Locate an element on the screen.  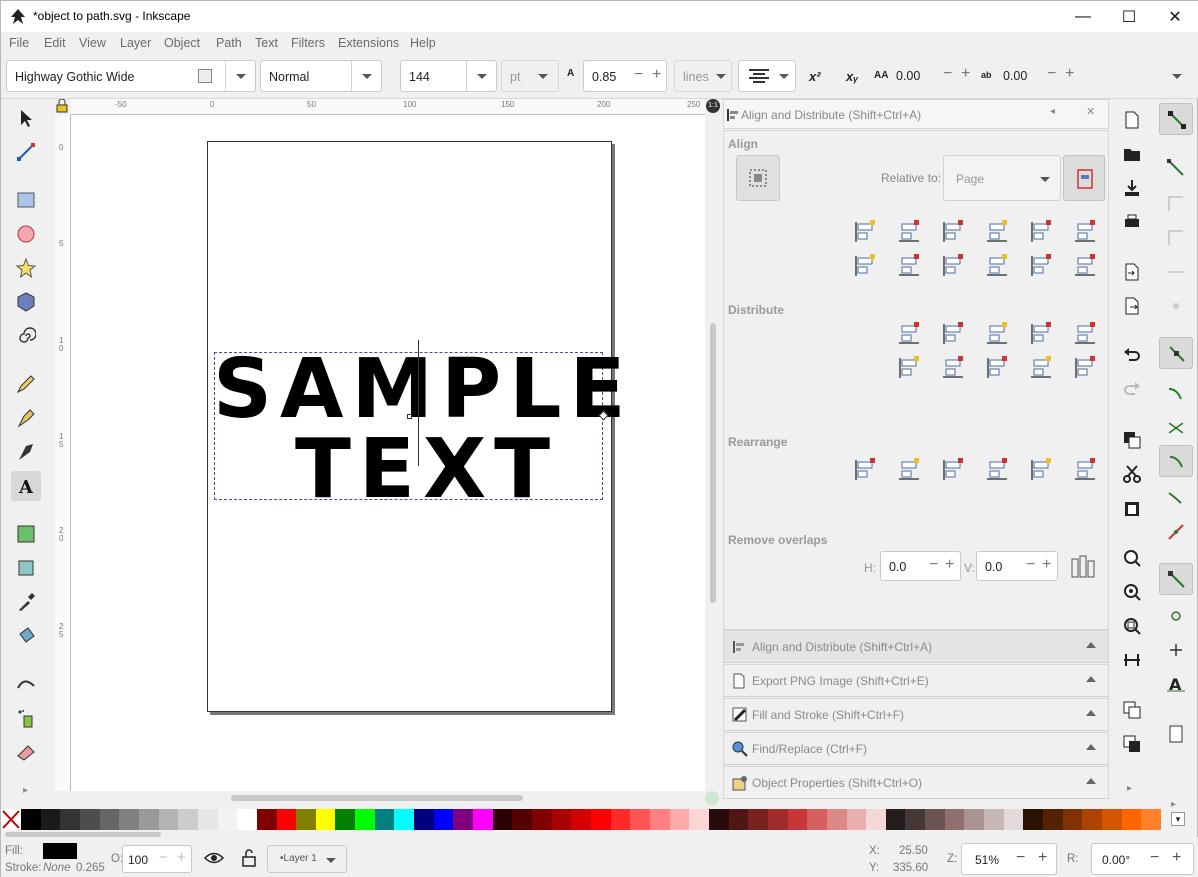
export-doc-icon is located at coordinates (1132, 306).